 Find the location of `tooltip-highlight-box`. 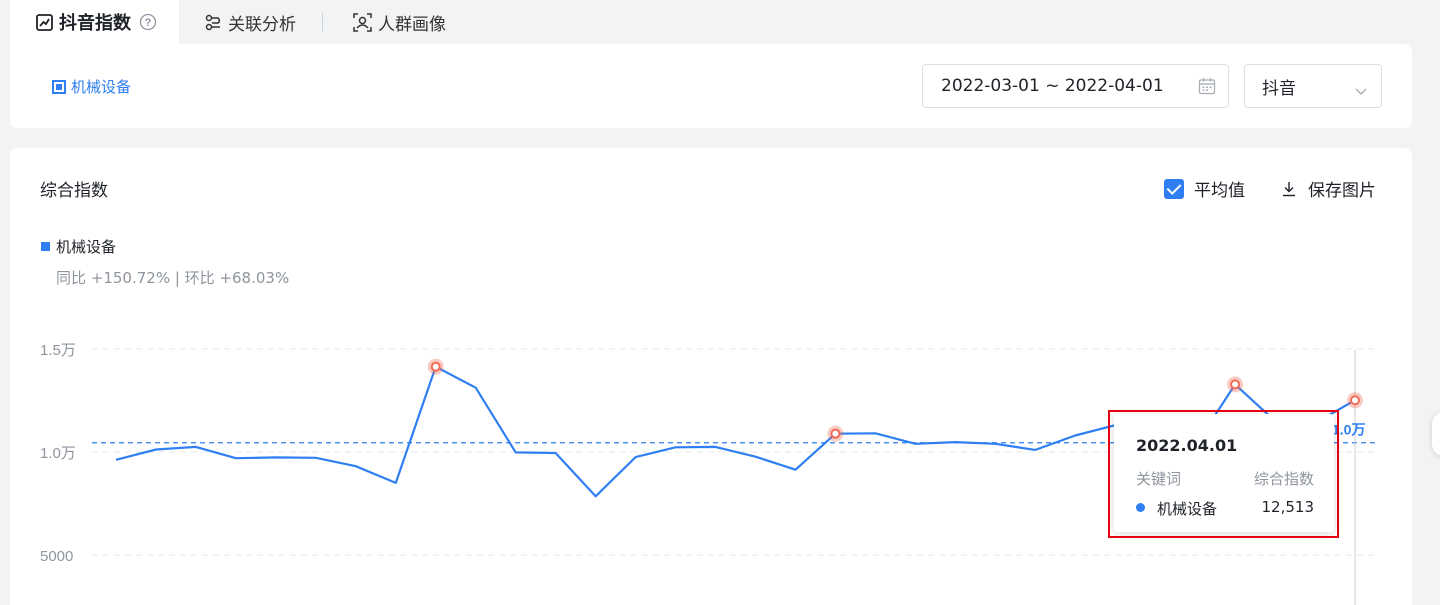

tooltip-highlight-box is located at coordinates (1223, 474).